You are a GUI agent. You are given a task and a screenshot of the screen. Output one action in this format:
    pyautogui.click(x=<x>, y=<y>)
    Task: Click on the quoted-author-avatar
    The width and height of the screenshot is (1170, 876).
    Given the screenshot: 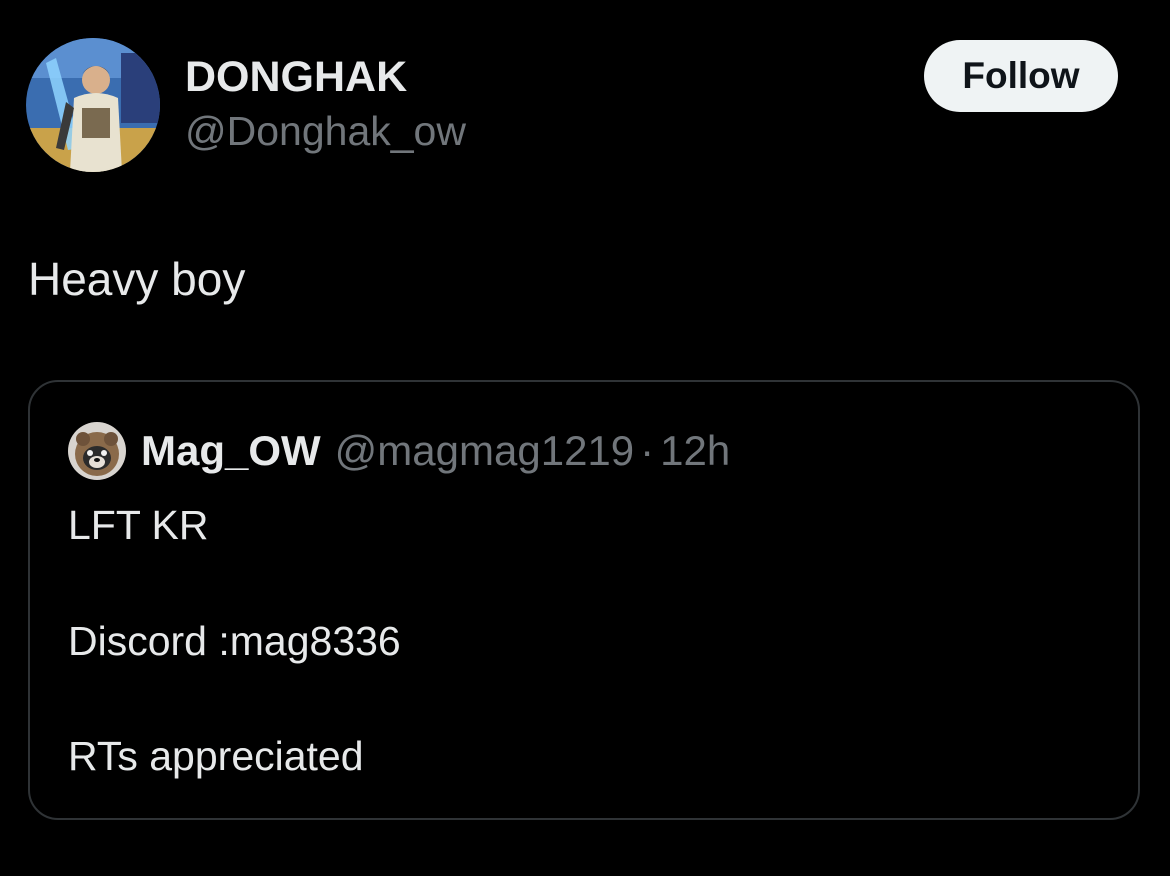 What is the action you would take?
    pyautogui.click(x=97, y=451)
    